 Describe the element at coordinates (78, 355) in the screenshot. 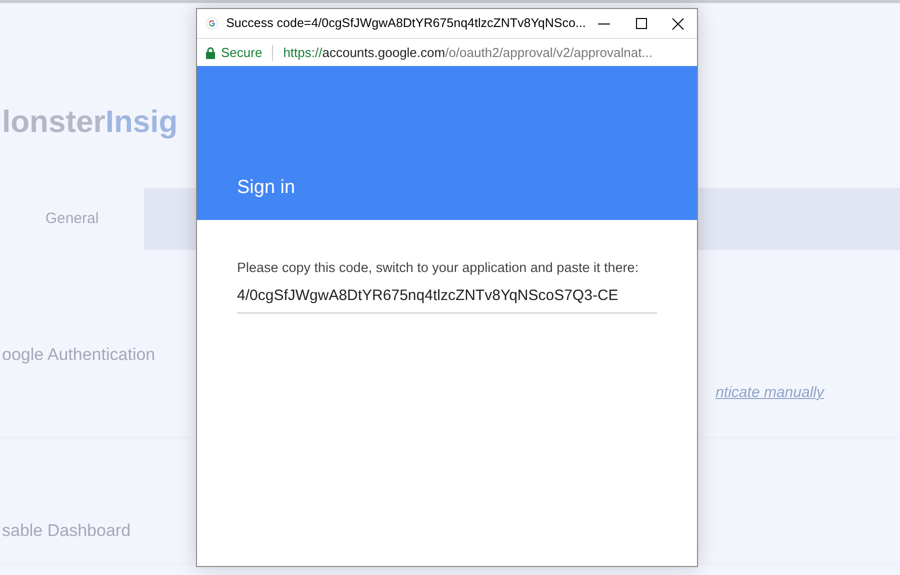

I see `setting-label: oogle Authentication` at that location.